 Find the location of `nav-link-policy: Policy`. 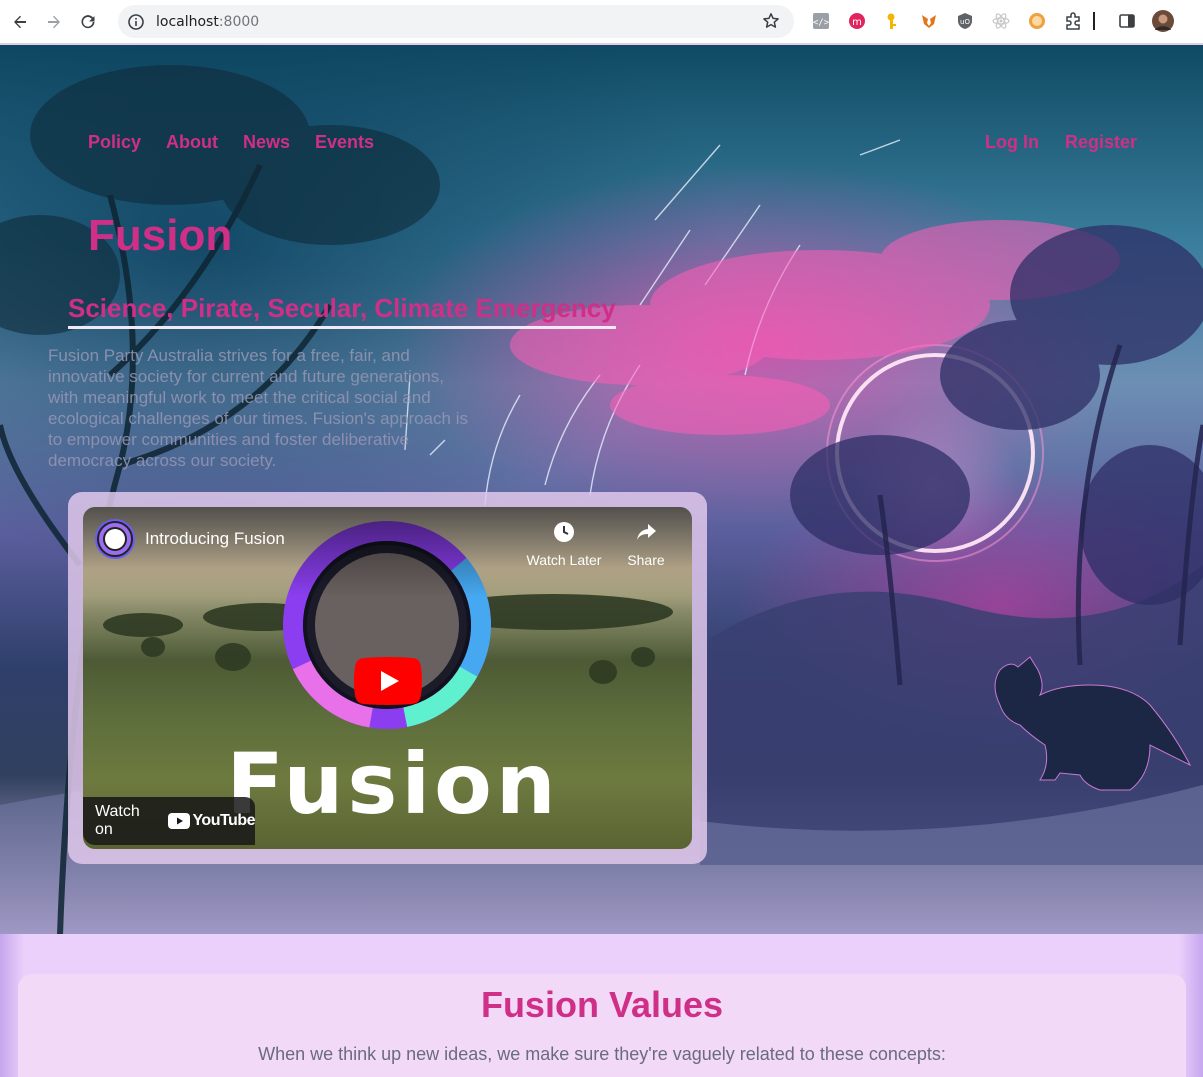

nav-link-policy: Policy is located at coordinates (114, 142).